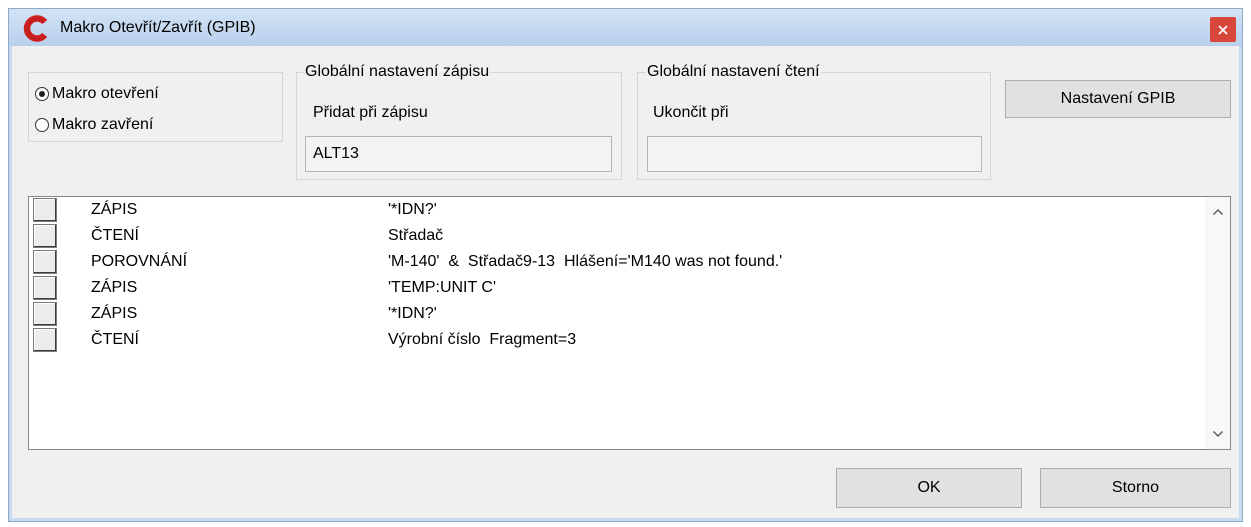 Image resolution: width=1251 pixels, height=527 pixels. I want to click on gpib-settings-button: Nastavení GPIB, so click(1118, 99).